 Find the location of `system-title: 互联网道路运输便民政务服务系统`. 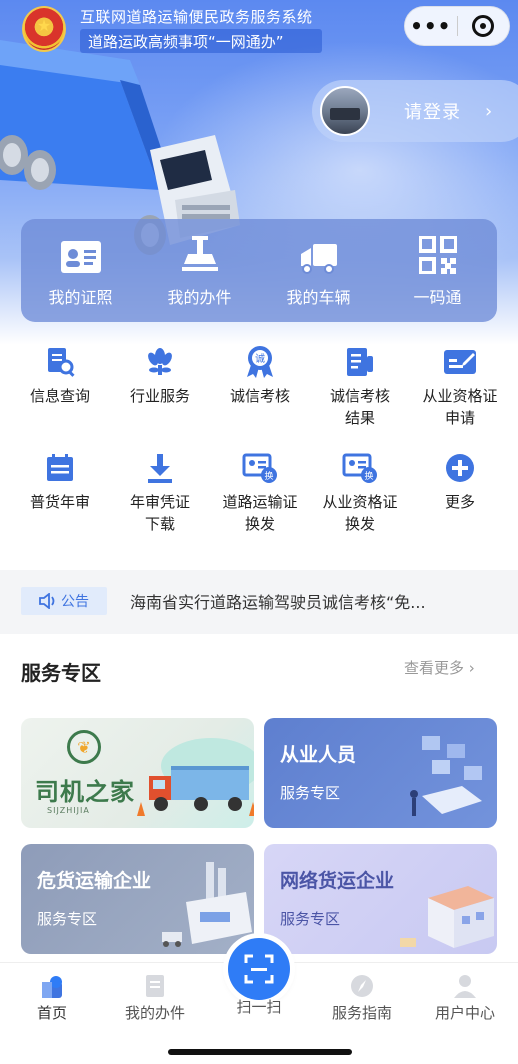

system-title: 互联网道路运输便民政务服务系统 is located at coordinates (196, 17).